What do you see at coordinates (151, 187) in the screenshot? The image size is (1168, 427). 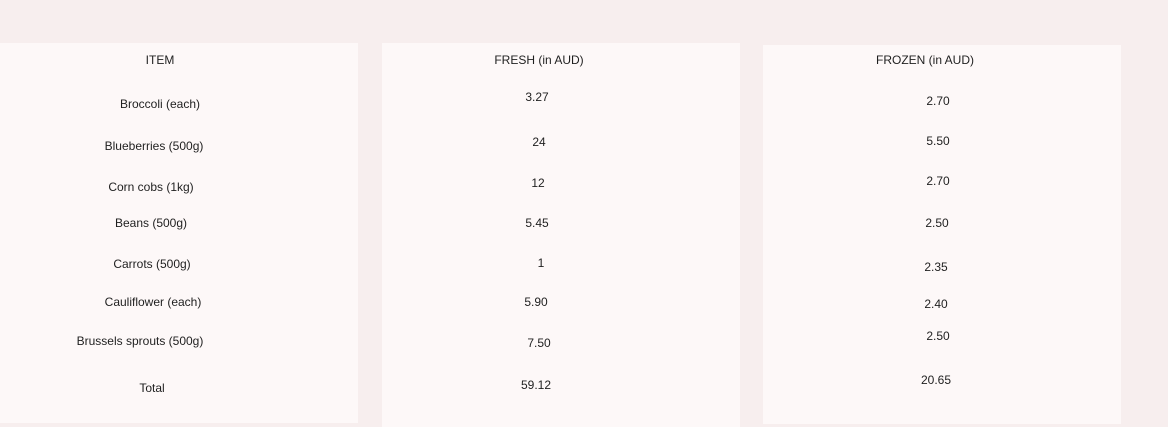 I see `item-cell: Corn cobs (1kg)` at bounding box center [151, 187].